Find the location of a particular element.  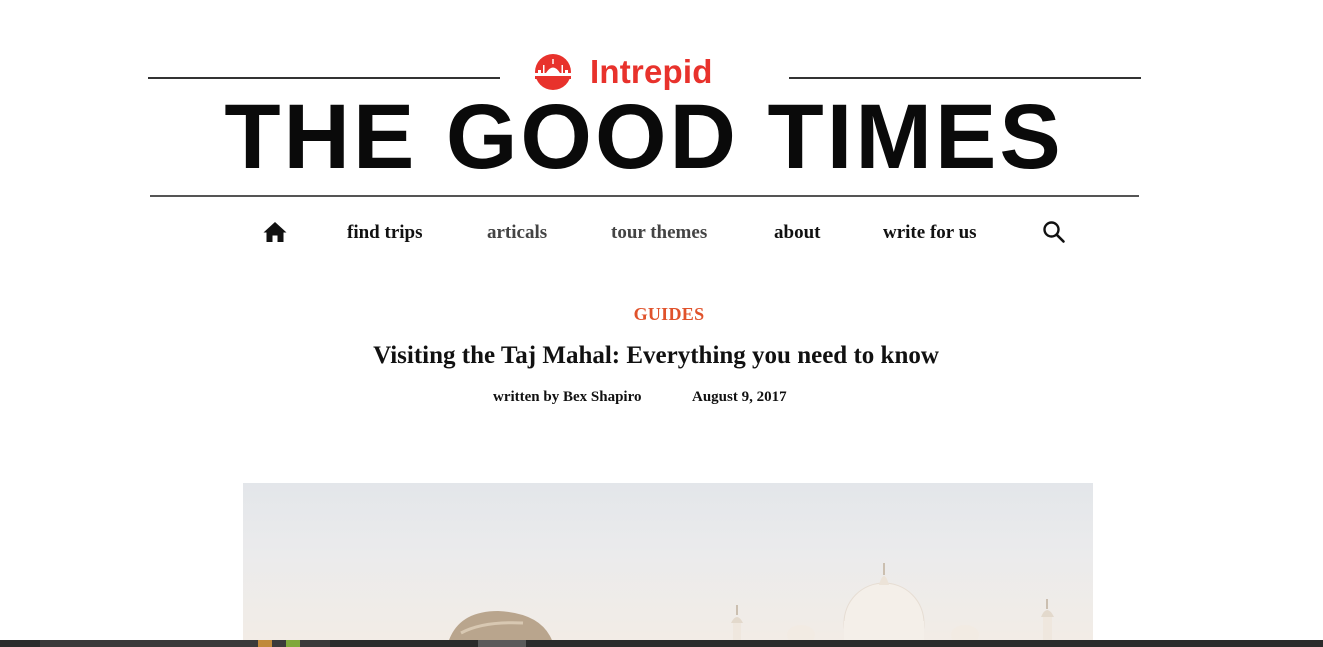

nav-about: about is located at coordinates (797, 234).